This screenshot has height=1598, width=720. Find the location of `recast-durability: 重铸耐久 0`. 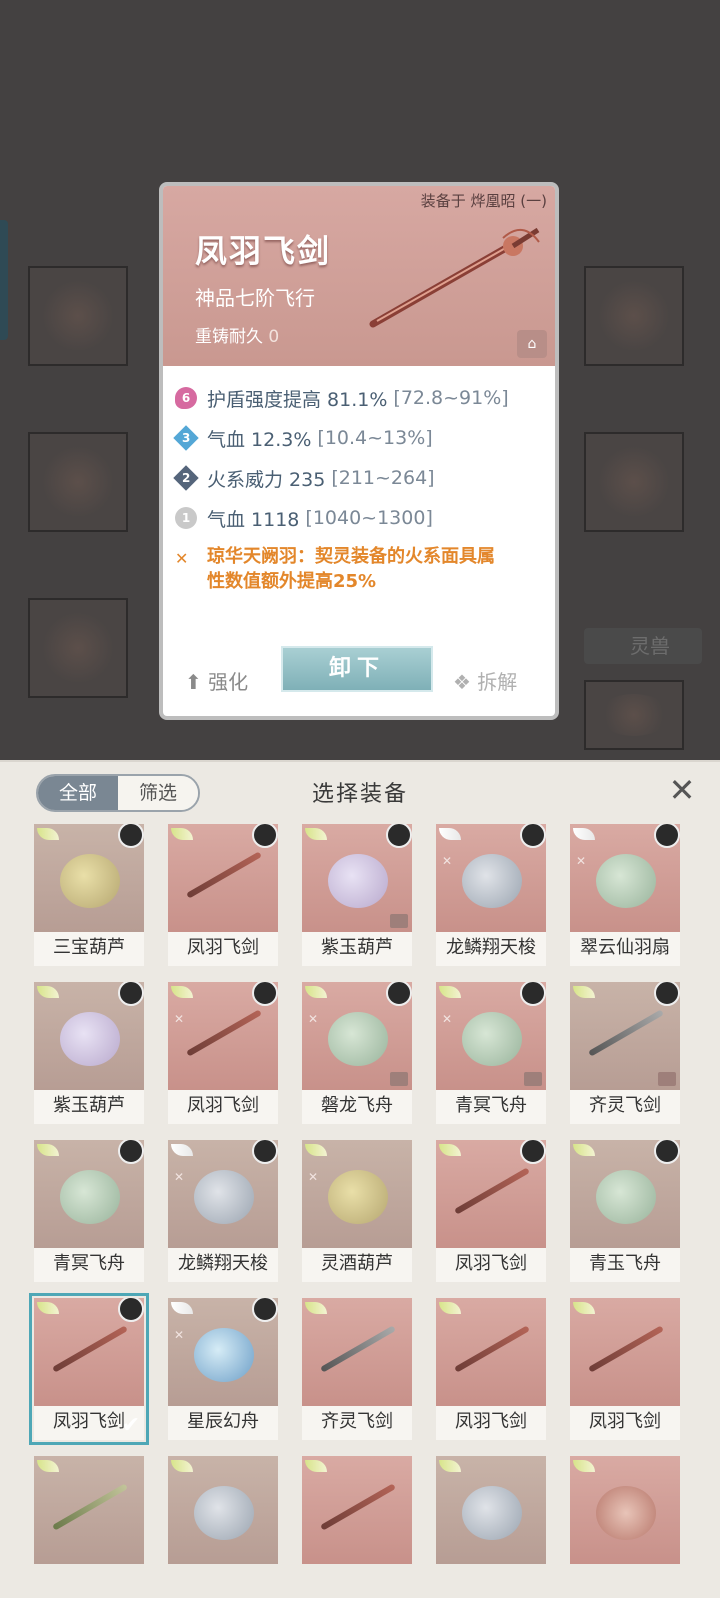

recast-durability: 重铸耐久 0 is located at coordinates (237, 334).